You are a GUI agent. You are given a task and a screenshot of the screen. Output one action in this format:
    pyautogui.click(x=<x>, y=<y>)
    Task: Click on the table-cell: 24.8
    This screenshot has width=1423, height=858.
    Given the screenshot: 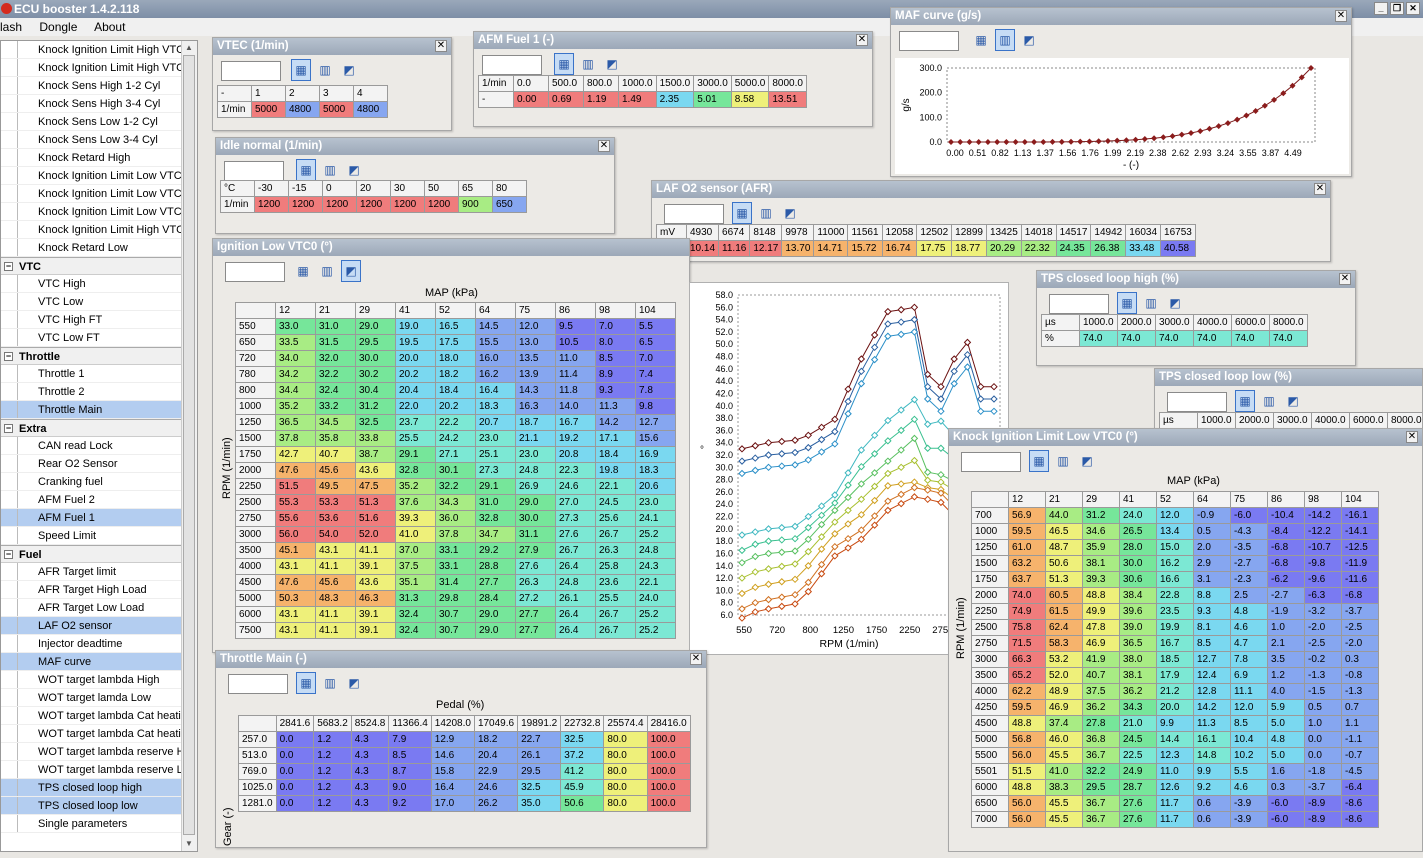 What is the action you would take?
    pyautogui.click(x=575, y=582)
    